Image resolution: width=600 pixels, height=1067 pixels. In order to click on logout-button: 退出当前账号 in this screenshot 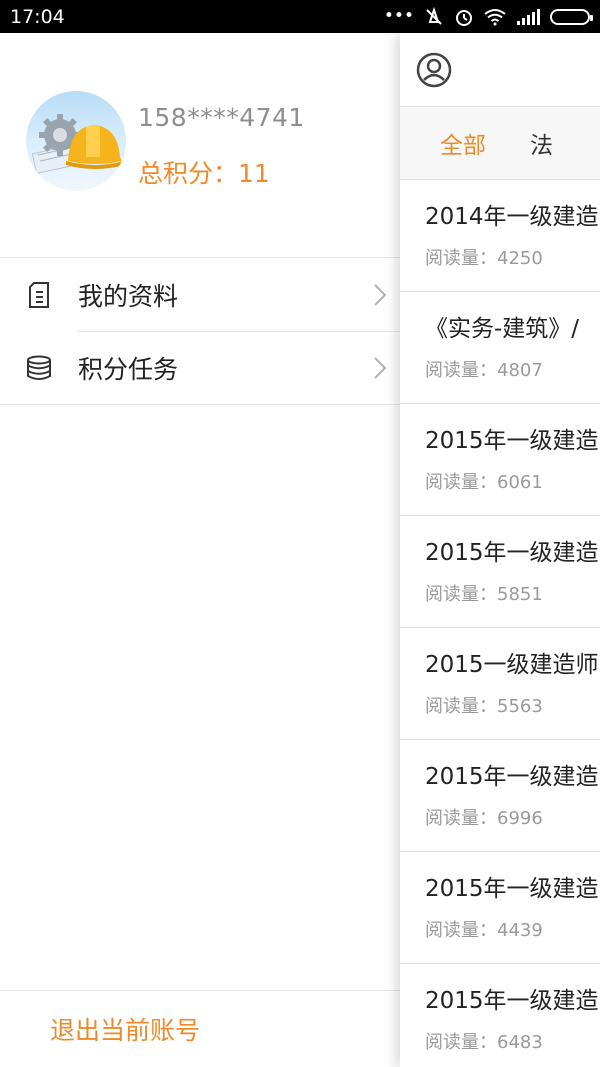, I will do `click(200, 1028)`.